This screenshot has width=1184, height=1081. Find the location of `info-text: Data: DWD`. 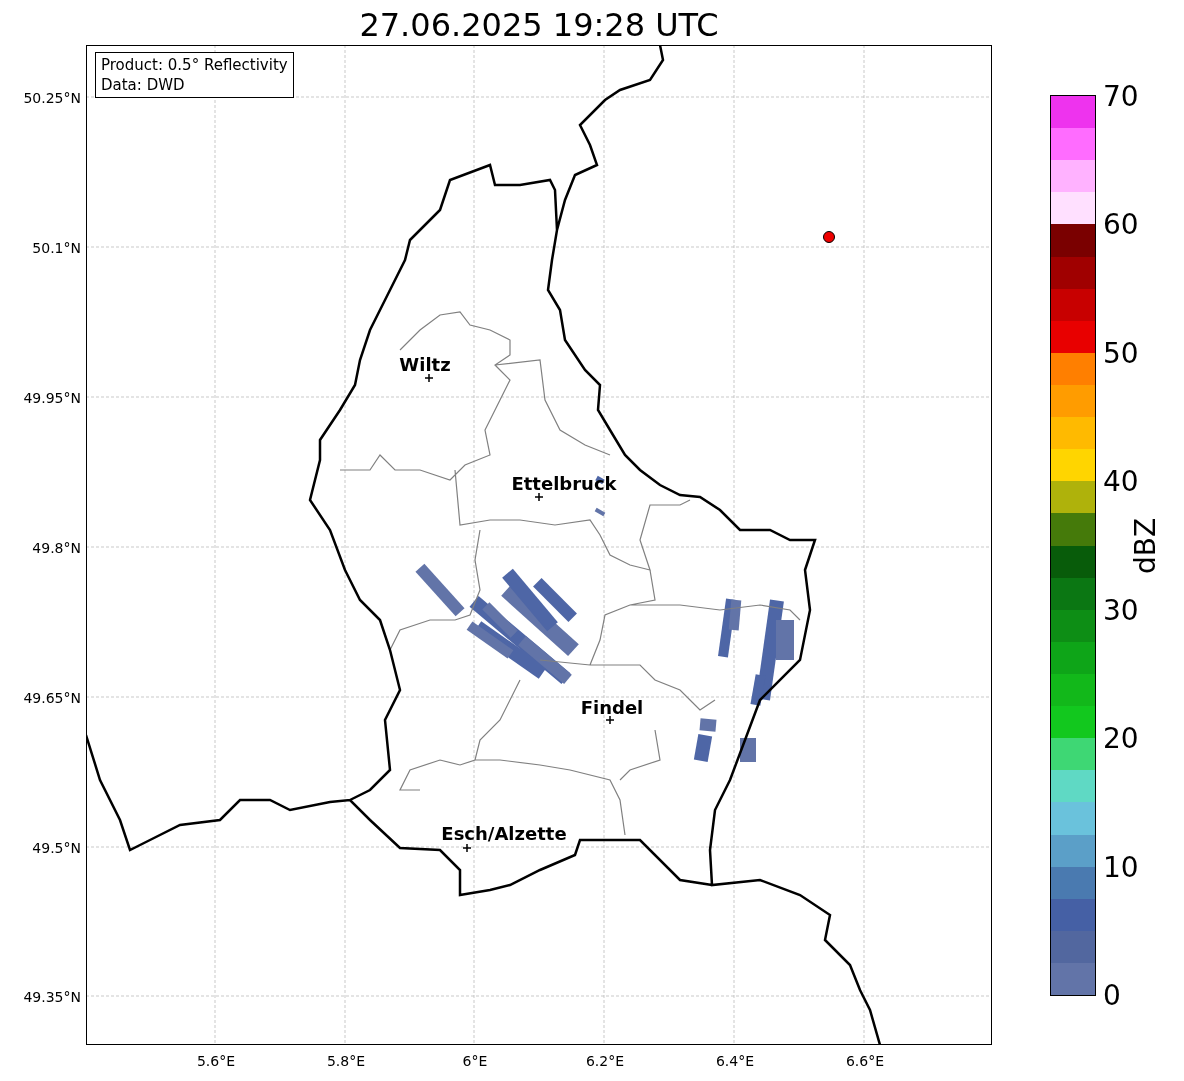

info-text: Data: DWD is located at coordinates (143, 85).